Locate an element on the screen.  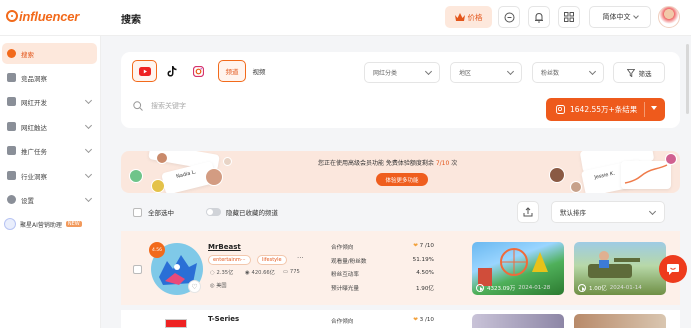
search-results-icon is located at coordinates (560, 109).